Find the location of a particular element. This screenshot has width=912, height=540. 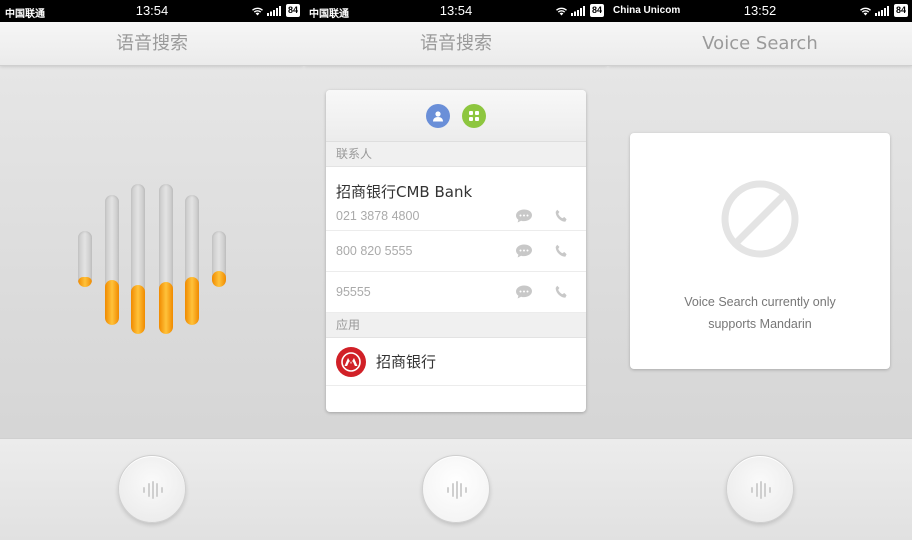

title-bar: Voice Search is located at coordinates (760, 44).